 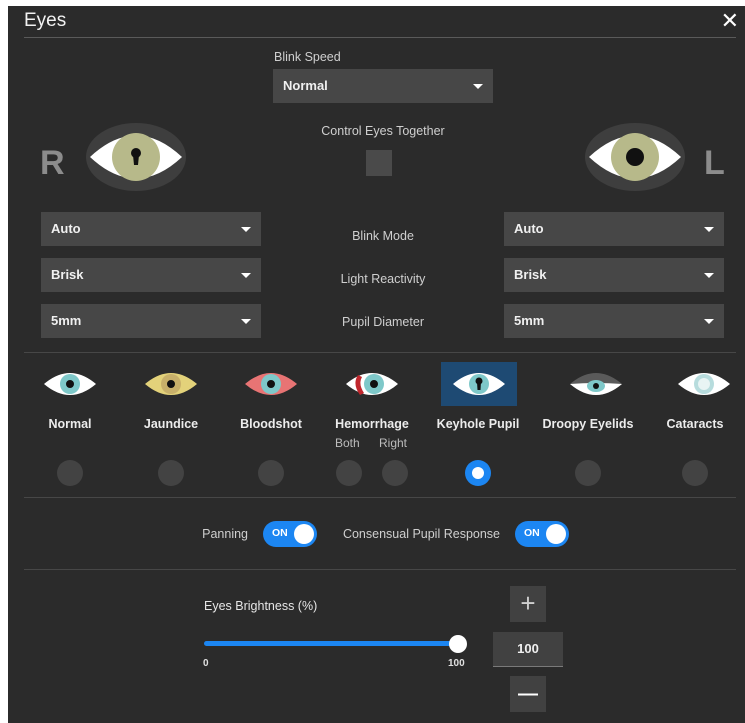 What do you see at coordinates (331, 643) in the screenshot?
I see `brightness-slider-track` at bounding box center [331, 643].